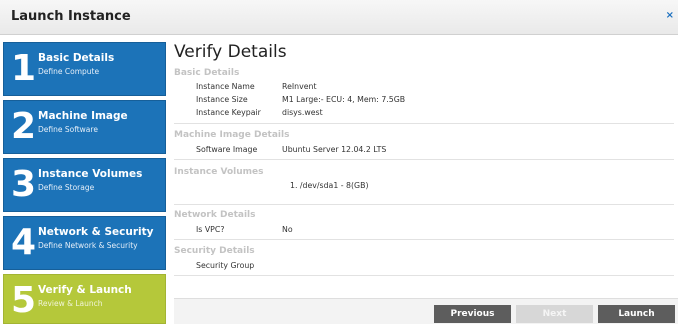  I want to click on dialog-title: Launch Instance, so click(71, 16).